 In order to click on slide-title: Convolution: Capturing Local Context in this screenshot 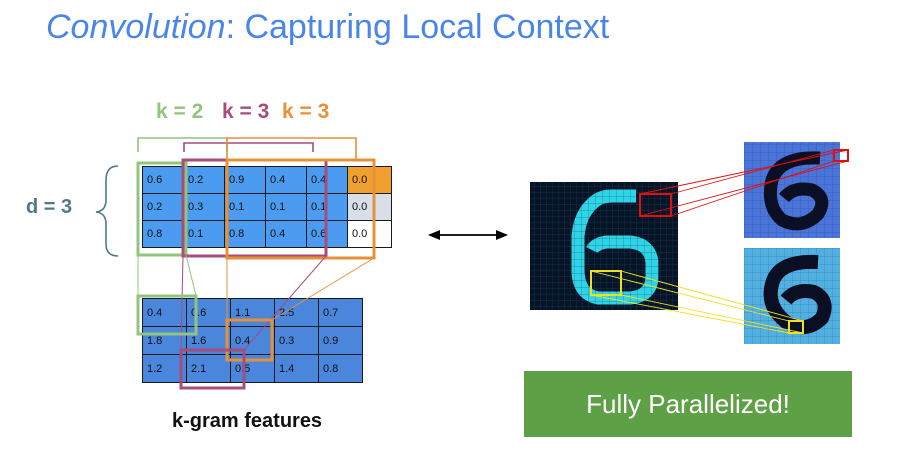, I will do `click(327, 27)`.